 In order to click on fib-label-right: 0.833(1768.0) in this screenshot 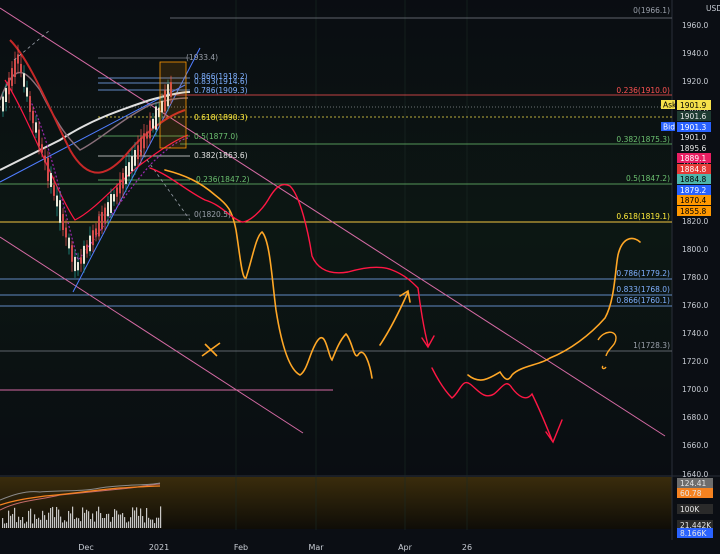, I will do `click(643, 289)`.